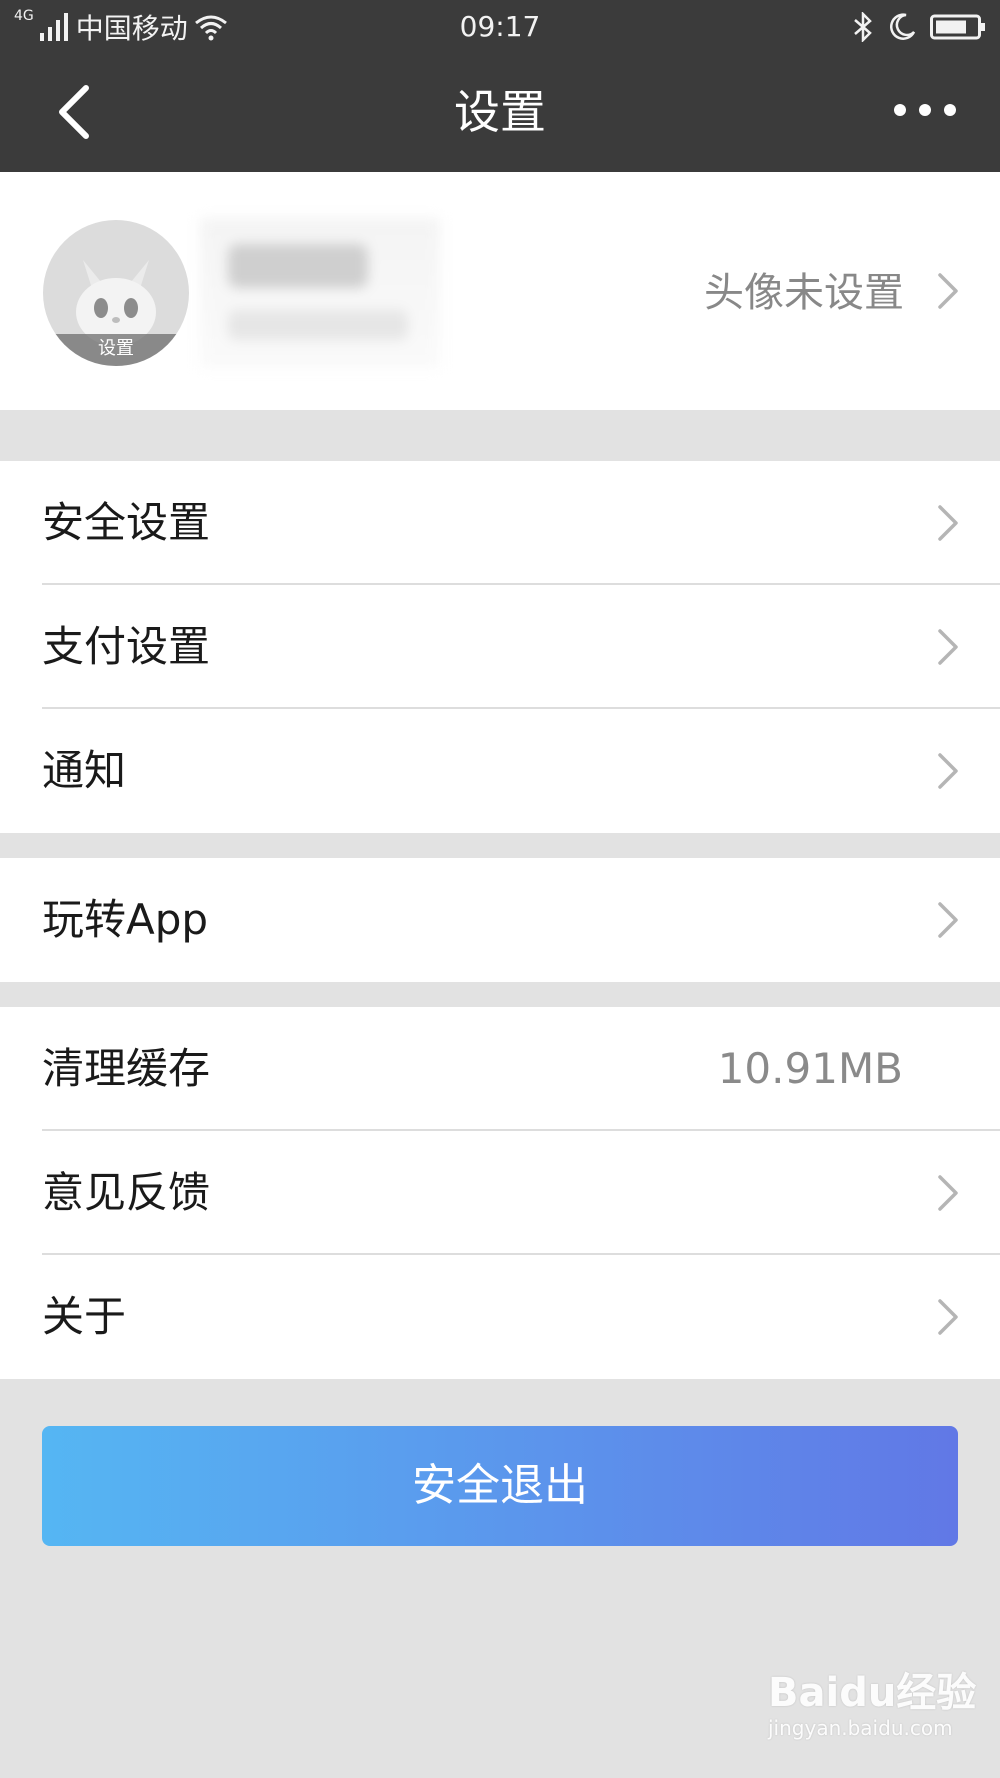 This screenshot has width=1000, height=1778. I want to click on row-feedback: 意见反馈, so click(500, 1193).